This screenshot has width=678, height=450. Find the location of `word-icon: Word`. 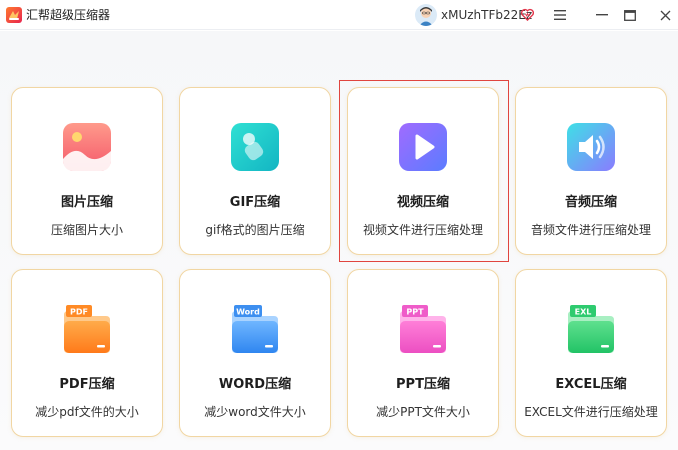

word-icon: Word is located at coordinates (255, 329).